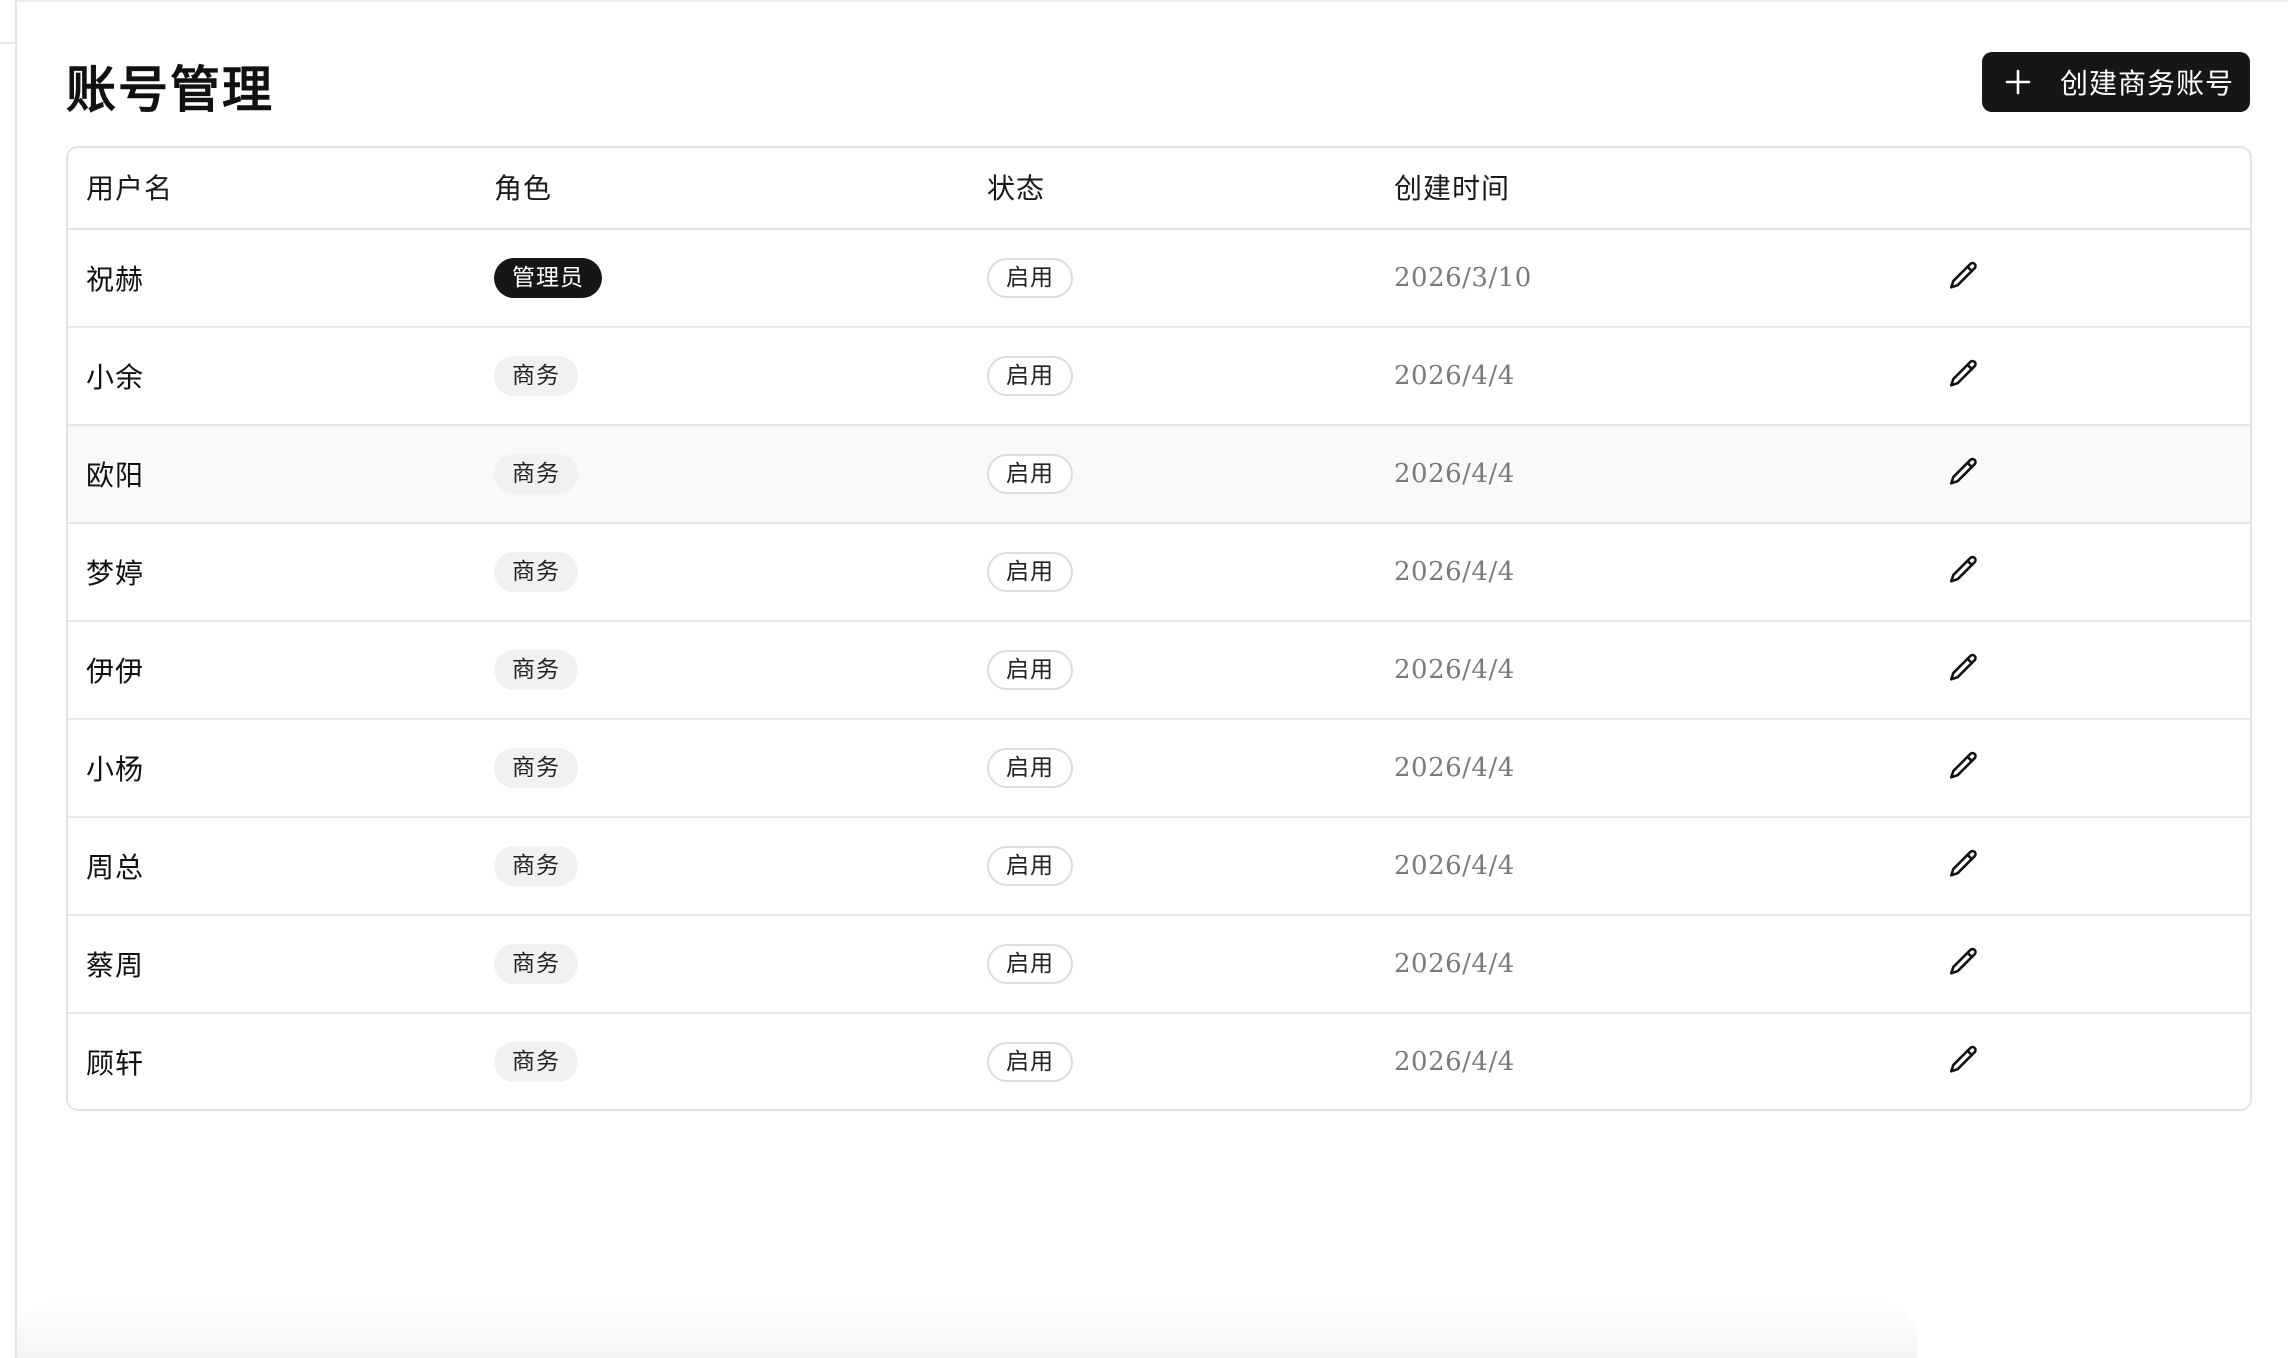 The image size is (2288, 1358). What do you see at coordinates (1152, 1) in the screenshot?
I see `top-divider` at bounding box center [1152, 1].